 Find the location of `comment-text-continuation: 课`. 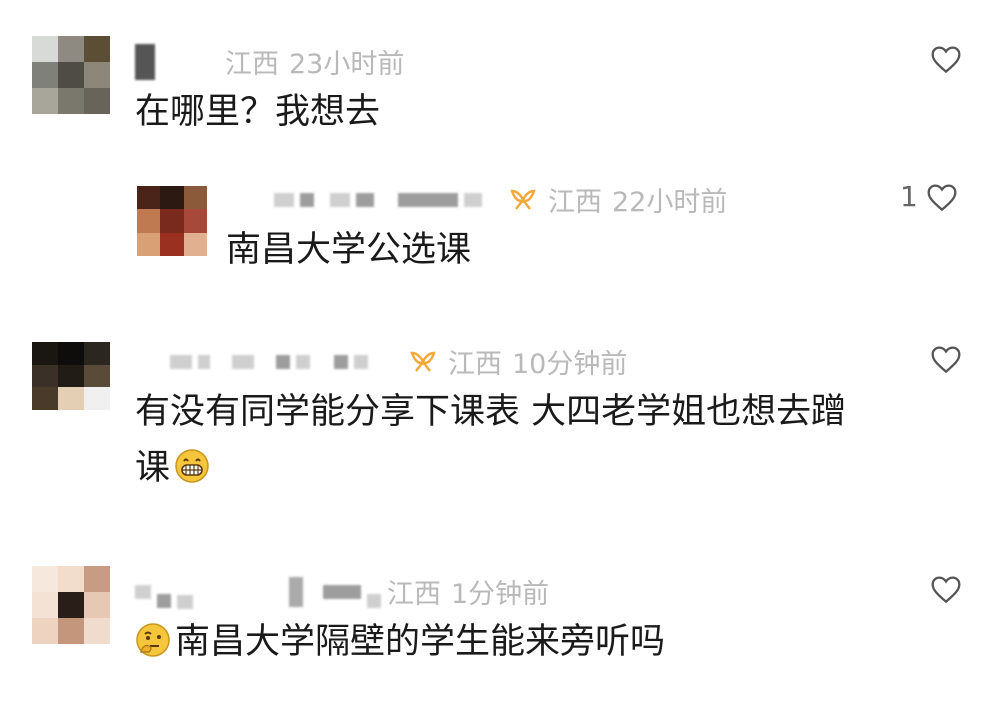

comment-text-continuation: 课 is located at coordinates (153, 468).